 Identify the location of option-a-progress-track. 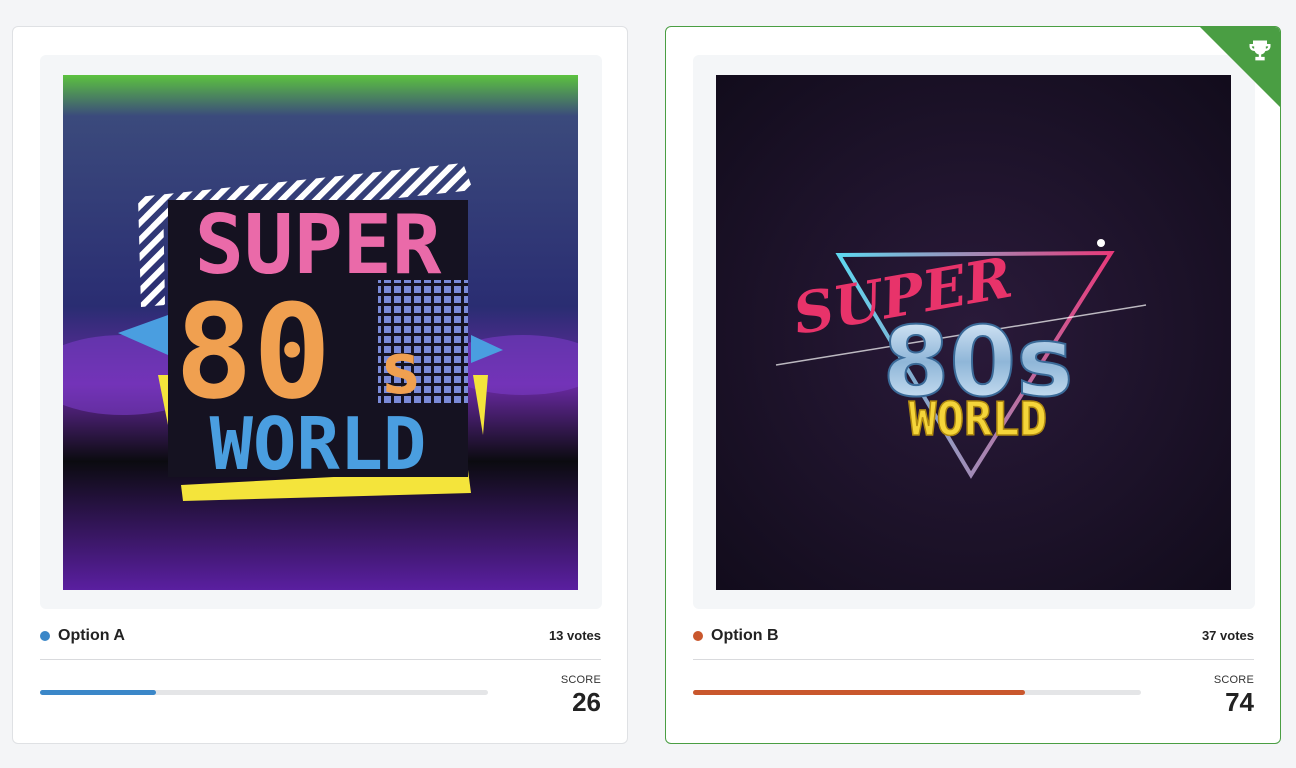
(264, 692).